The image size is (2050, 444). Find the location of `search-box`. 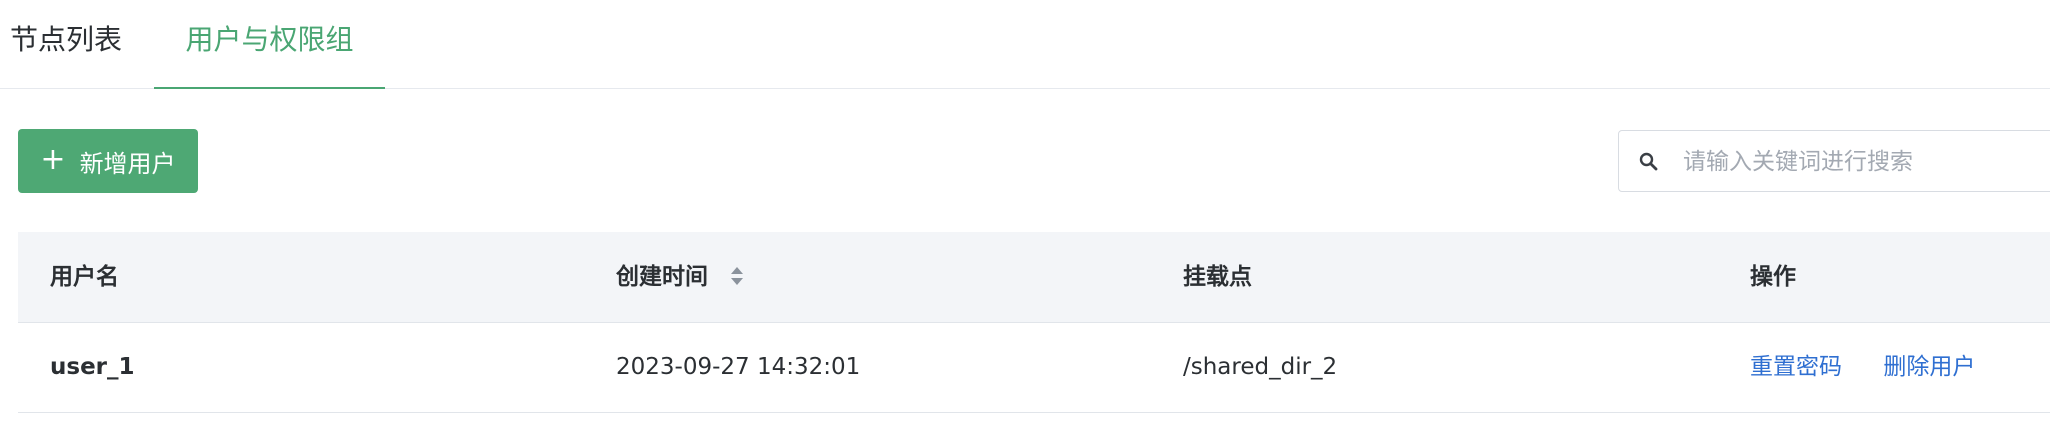

search-box is located at coordinates (1834, 161).